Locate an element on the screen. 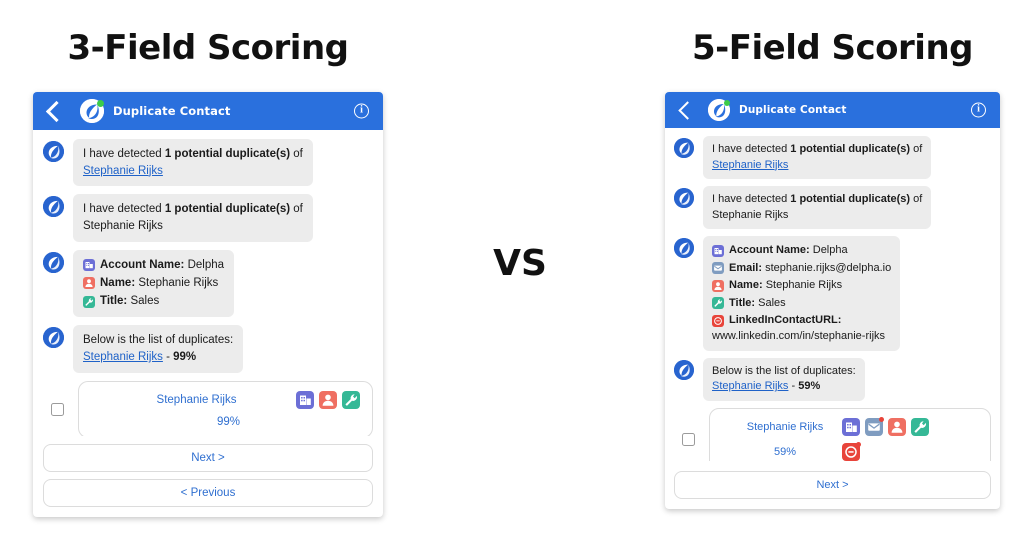 This screenshot has height=538, width=1024. field-badges-secondary is located at coordinates (851, 451).